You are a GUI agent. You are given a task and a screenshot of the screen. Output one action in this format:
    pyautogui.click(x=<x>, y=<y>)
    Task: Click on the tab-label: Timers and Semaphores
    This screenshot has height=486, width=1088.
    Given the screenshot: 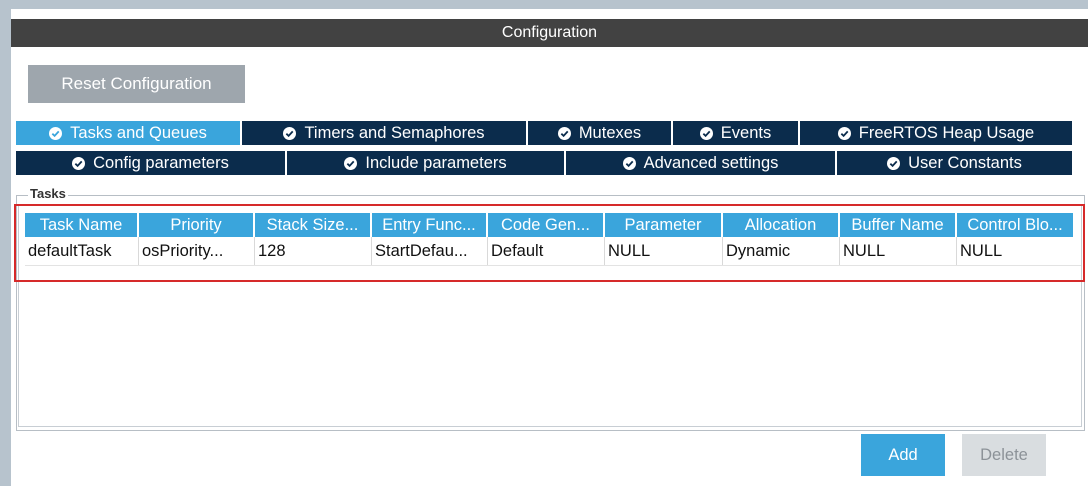 What is the action you would take?
    pyautogui.click(x=394, y=132)
    